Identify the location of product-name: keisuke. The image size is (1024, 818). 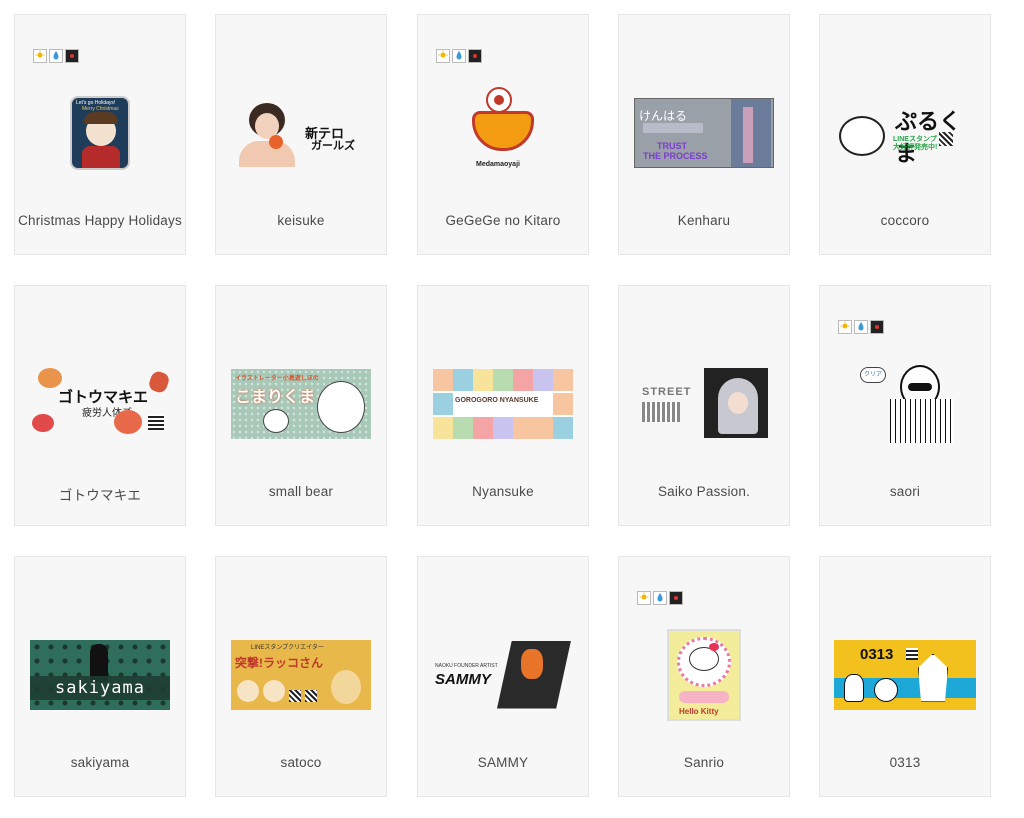
(301, 220).